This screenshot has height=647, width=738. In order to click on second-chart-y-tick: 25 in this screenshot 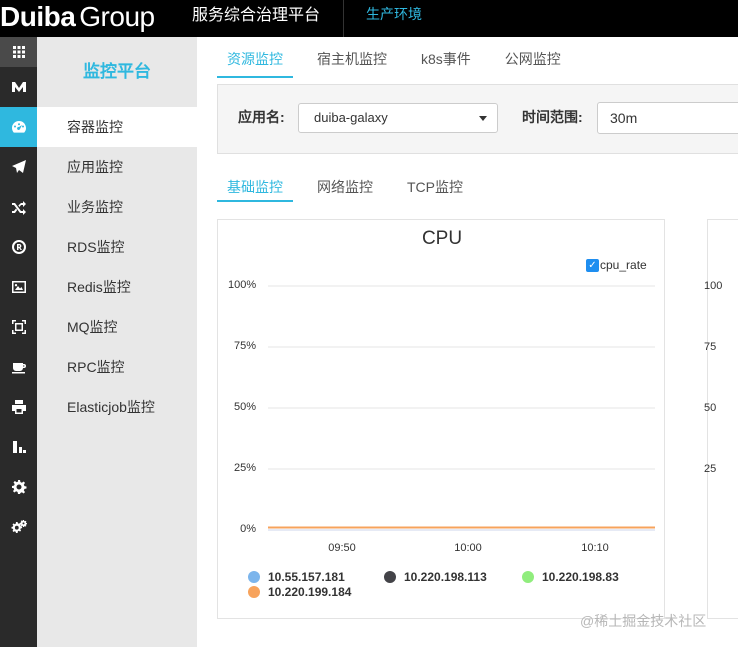, I will do `click(710, 469)`.